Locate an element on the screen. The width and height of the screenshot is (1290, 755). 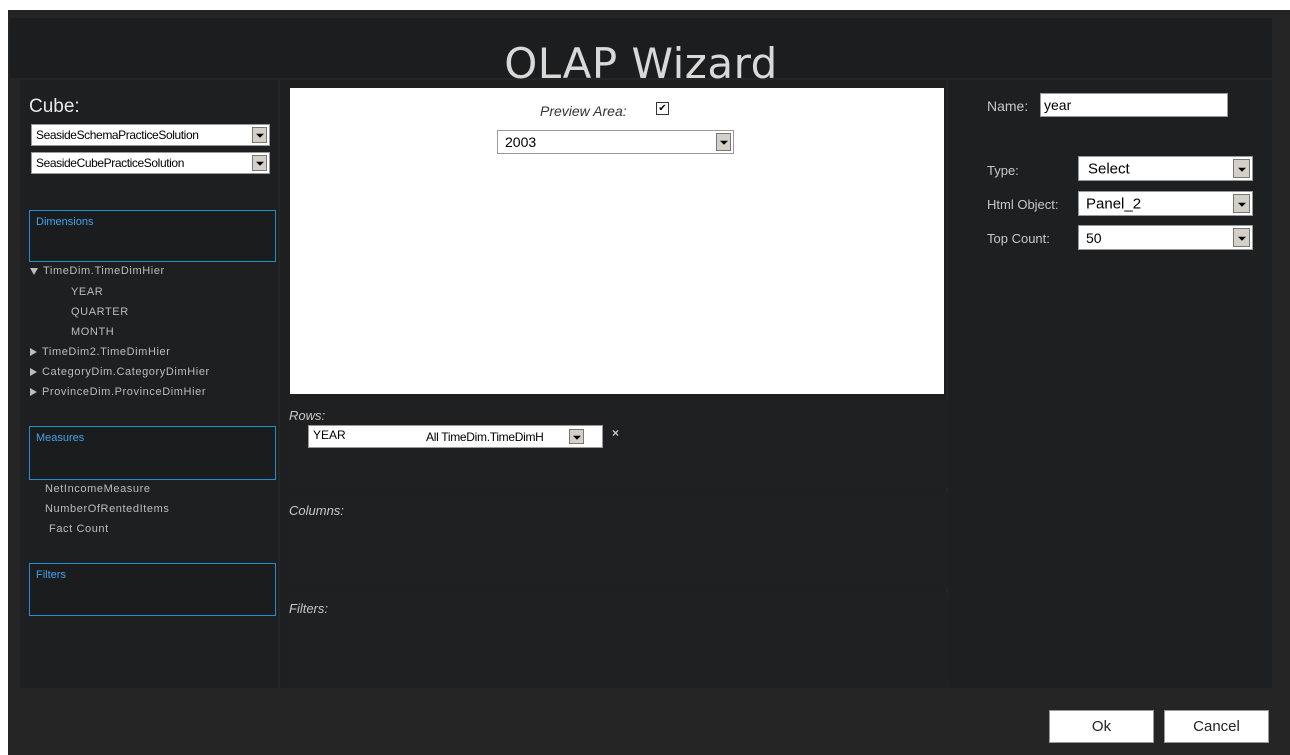
tree-level-label: MONTH is located at coordinates (93, 332).